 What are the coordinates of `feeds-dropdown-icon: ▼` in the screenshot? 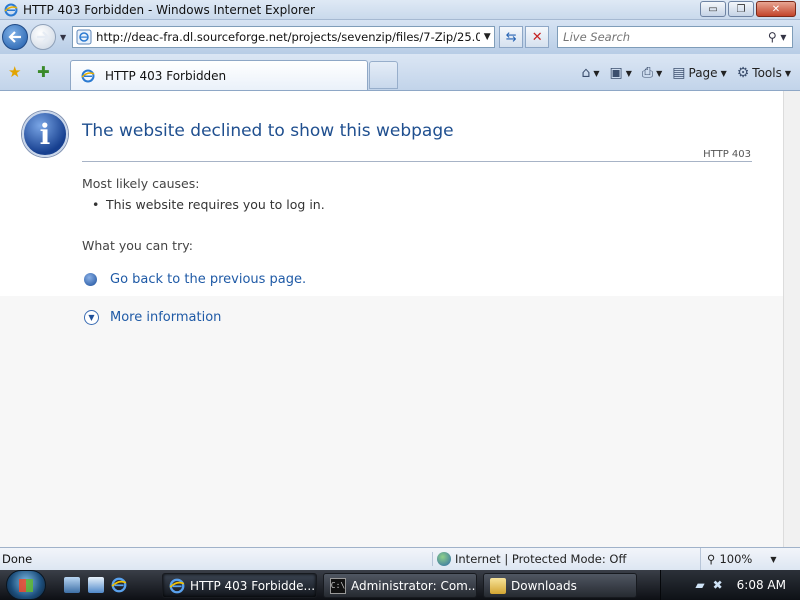 It's located at (629, 73).